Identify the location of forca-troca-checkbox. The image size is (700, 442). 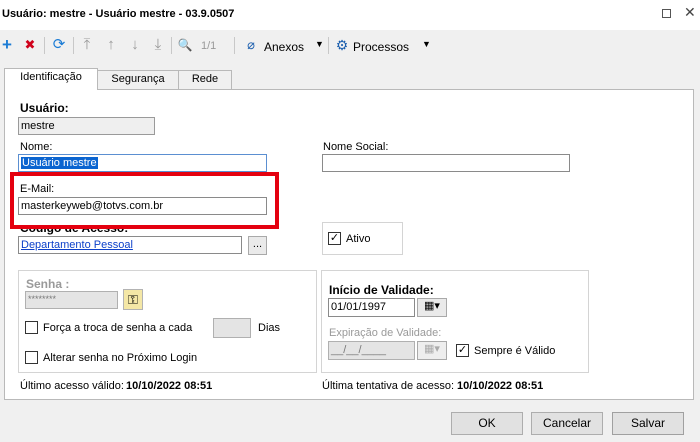
(31, 327).